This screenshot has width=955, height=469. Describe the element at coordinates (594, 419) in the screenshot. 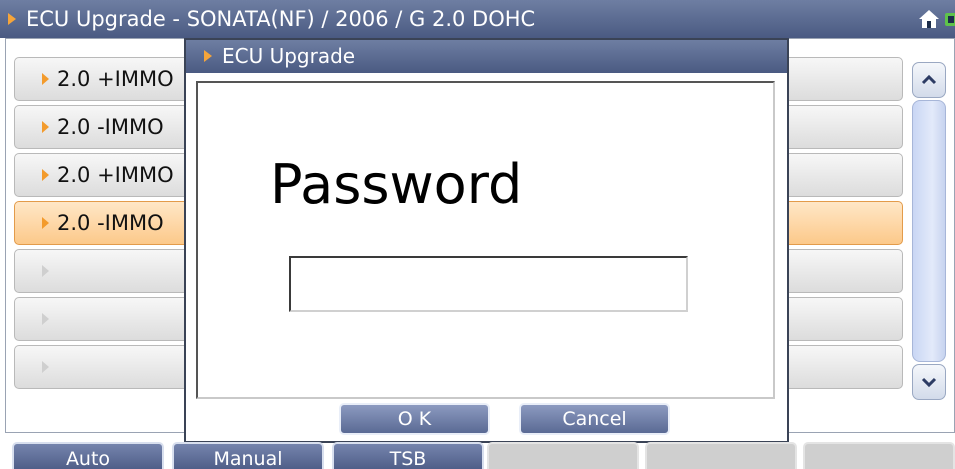

I see `cancel-button: Cancel` at that location.